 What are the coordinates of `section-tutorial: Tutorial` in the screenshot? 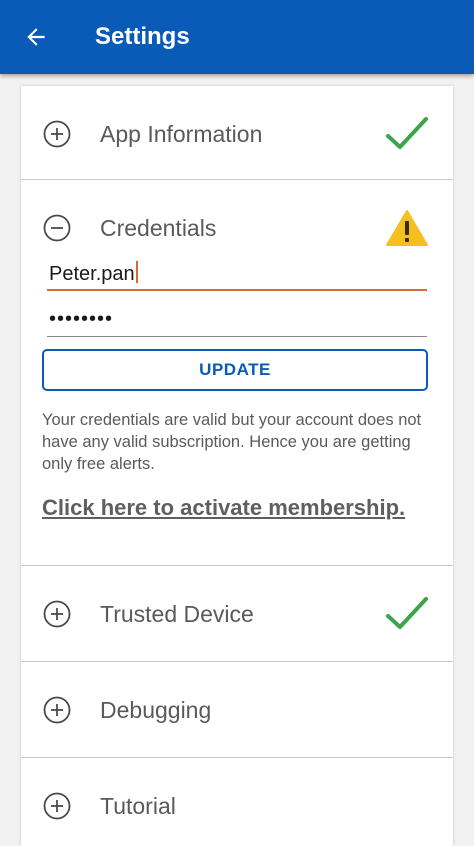 It's located at (237, 806).